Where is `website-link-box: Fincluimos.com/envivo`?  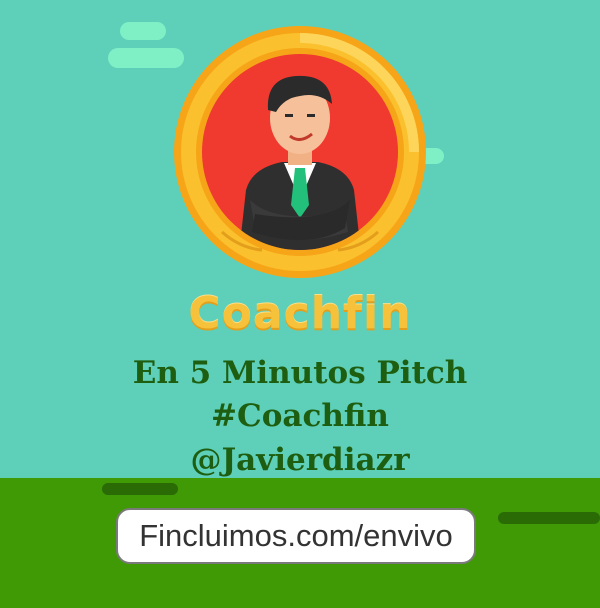 website-link-box: Fincluimos.com/envivo is located at coordinates (296, 536).